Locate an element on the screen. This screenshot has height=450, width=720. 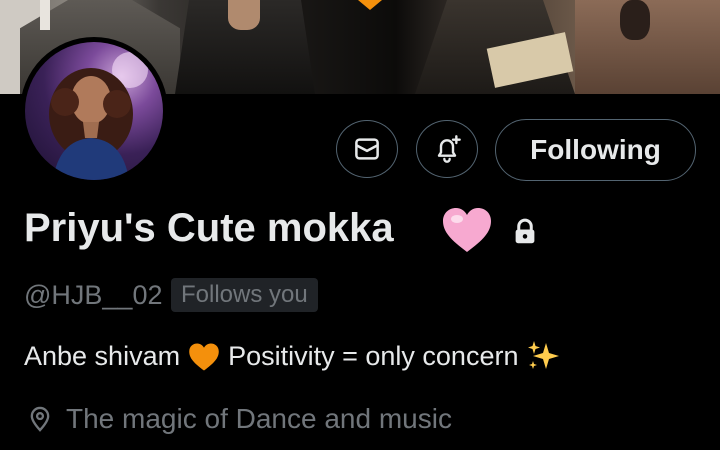
bio-text-1: Anbe shivam is located at coordinates (102, 355).